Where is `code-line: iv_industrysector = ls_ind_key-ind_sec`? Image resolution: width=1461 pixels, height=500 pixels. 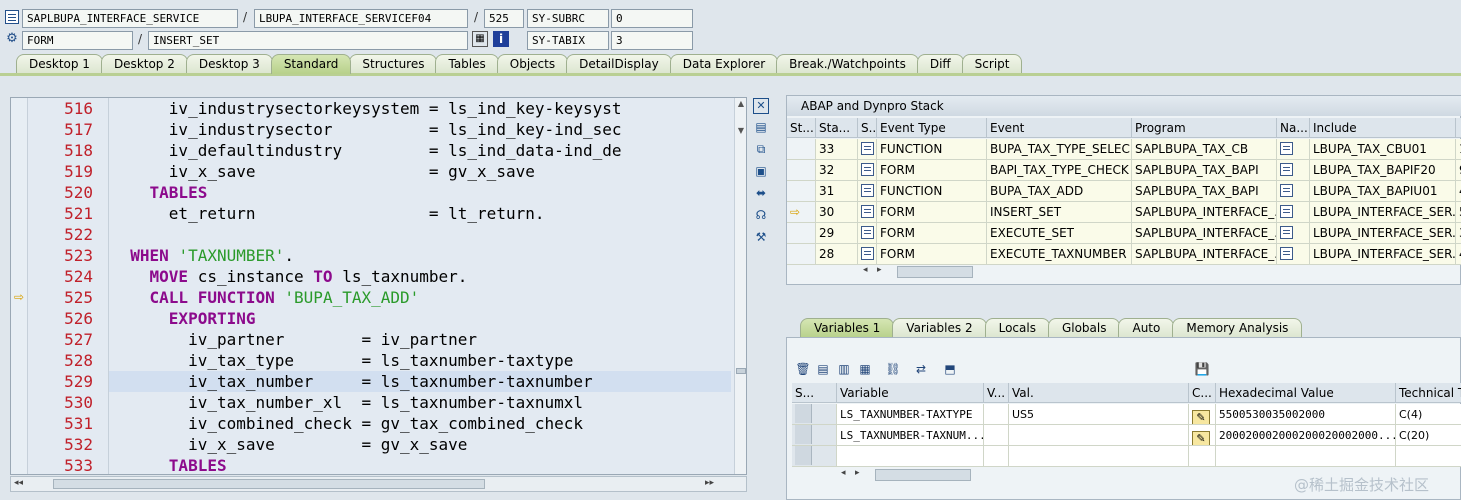
code-line: iv_industrysector = ls_ind_key-ind_sec is located at coordinates (366, 129).